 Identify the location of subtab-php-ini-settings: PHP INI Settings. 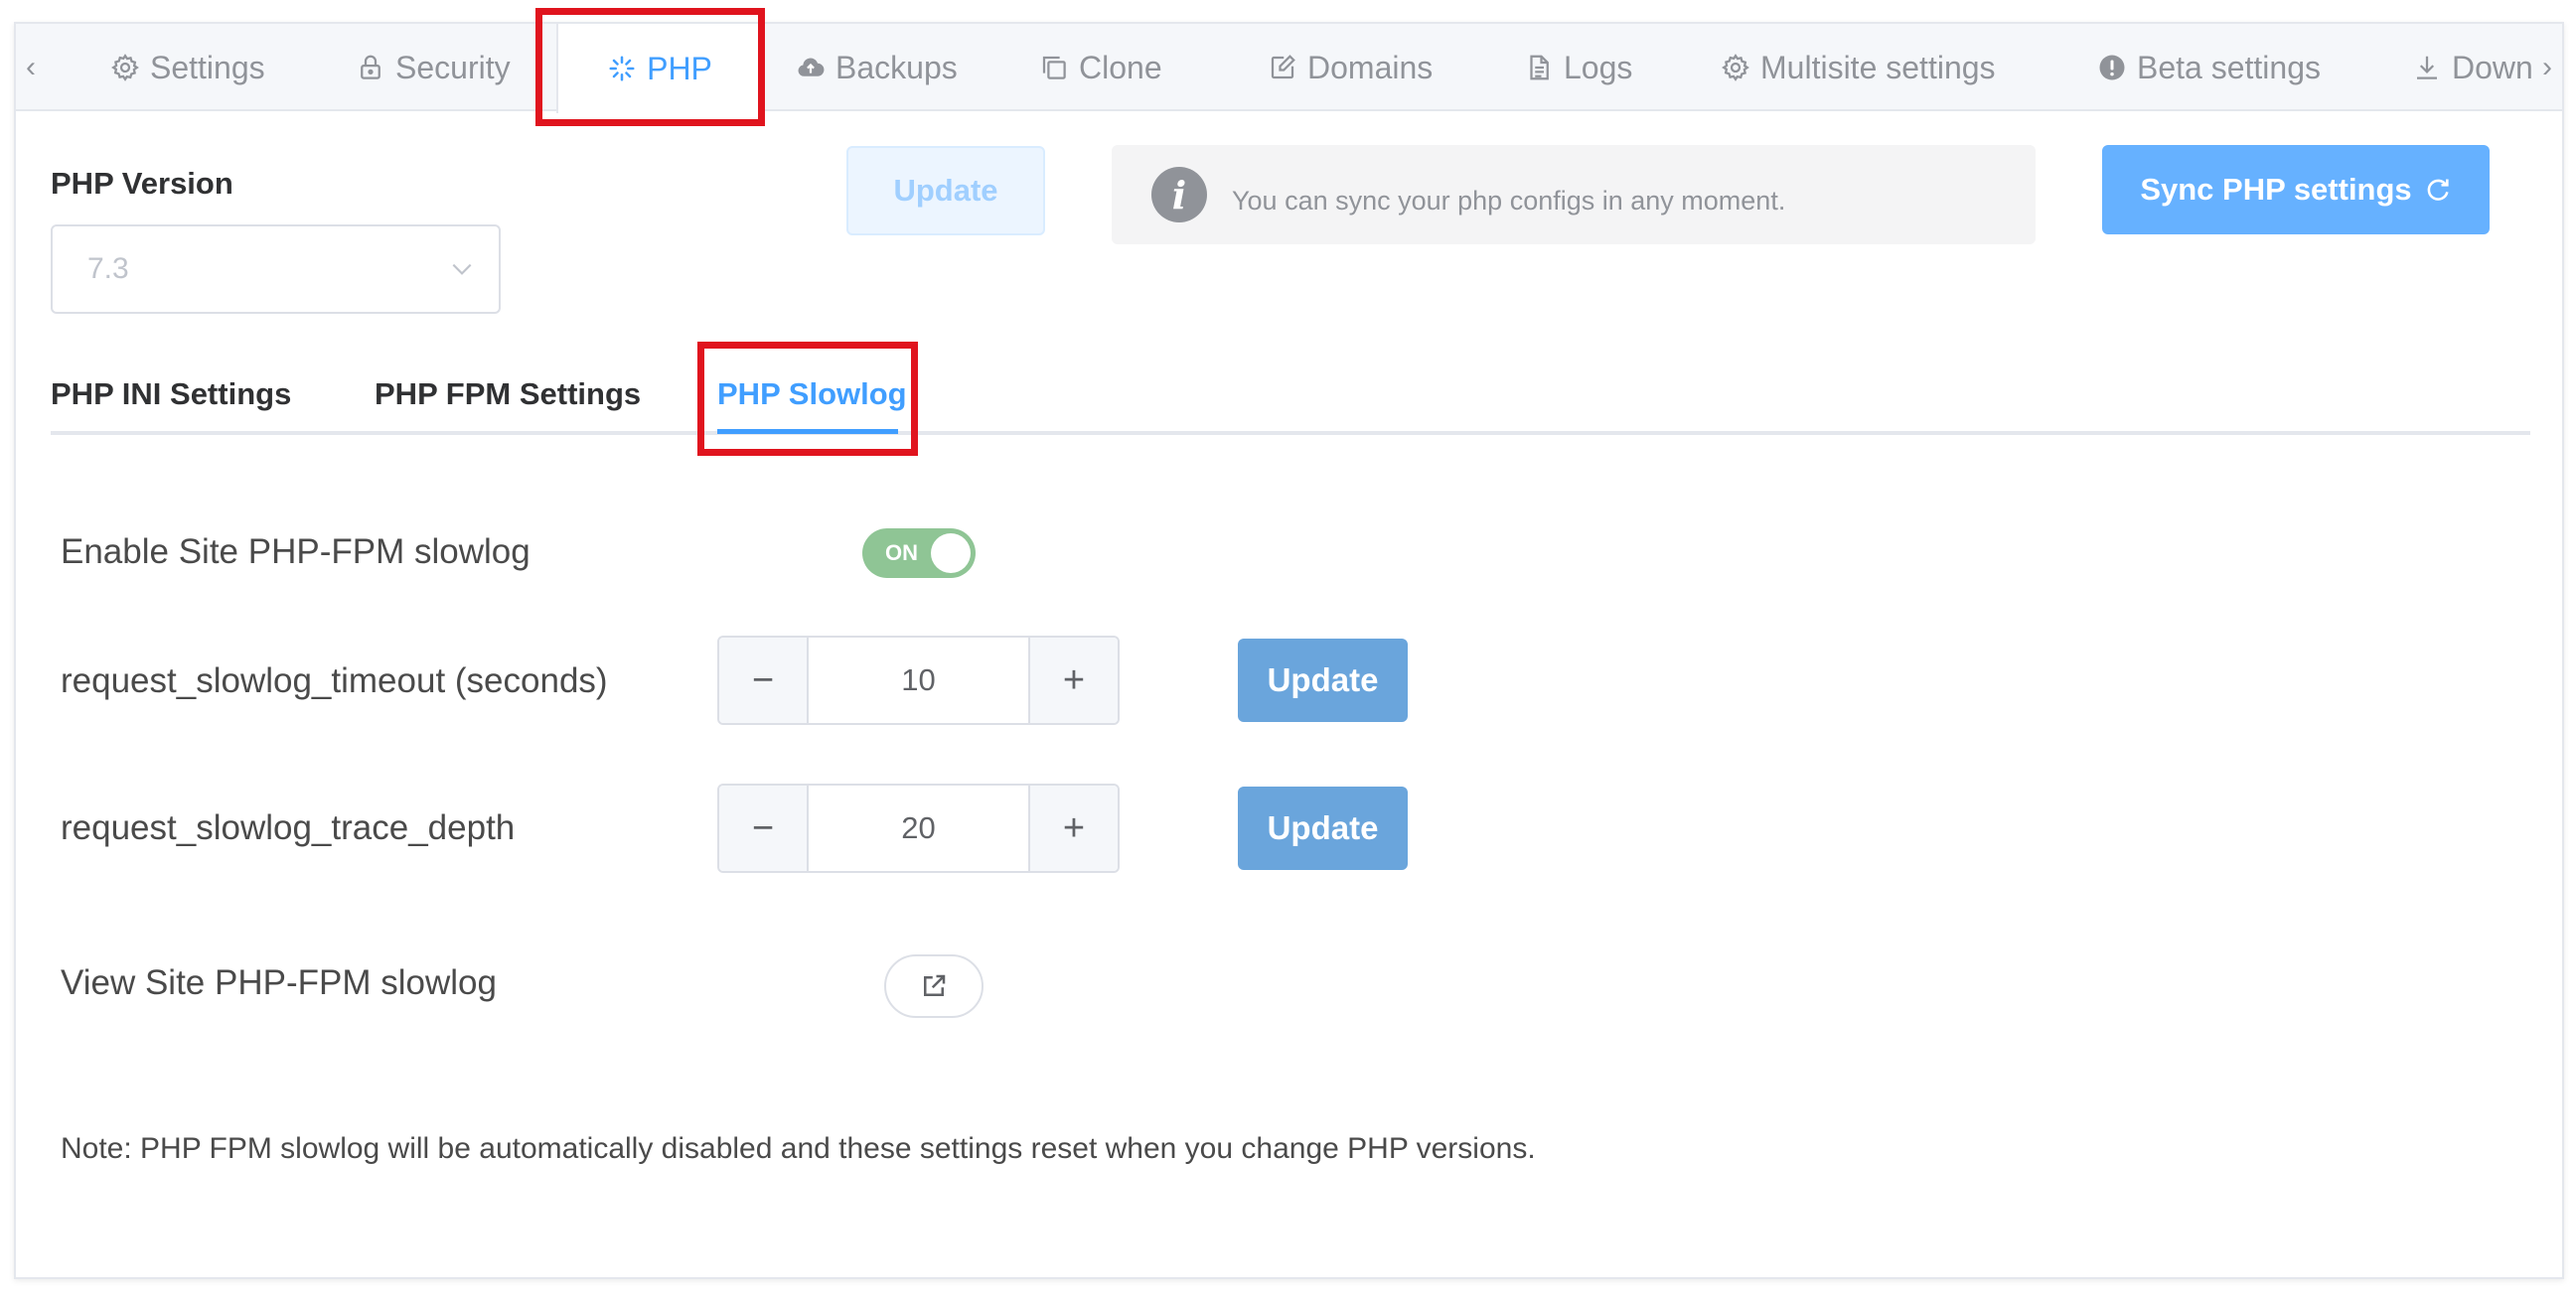
(171, 394).